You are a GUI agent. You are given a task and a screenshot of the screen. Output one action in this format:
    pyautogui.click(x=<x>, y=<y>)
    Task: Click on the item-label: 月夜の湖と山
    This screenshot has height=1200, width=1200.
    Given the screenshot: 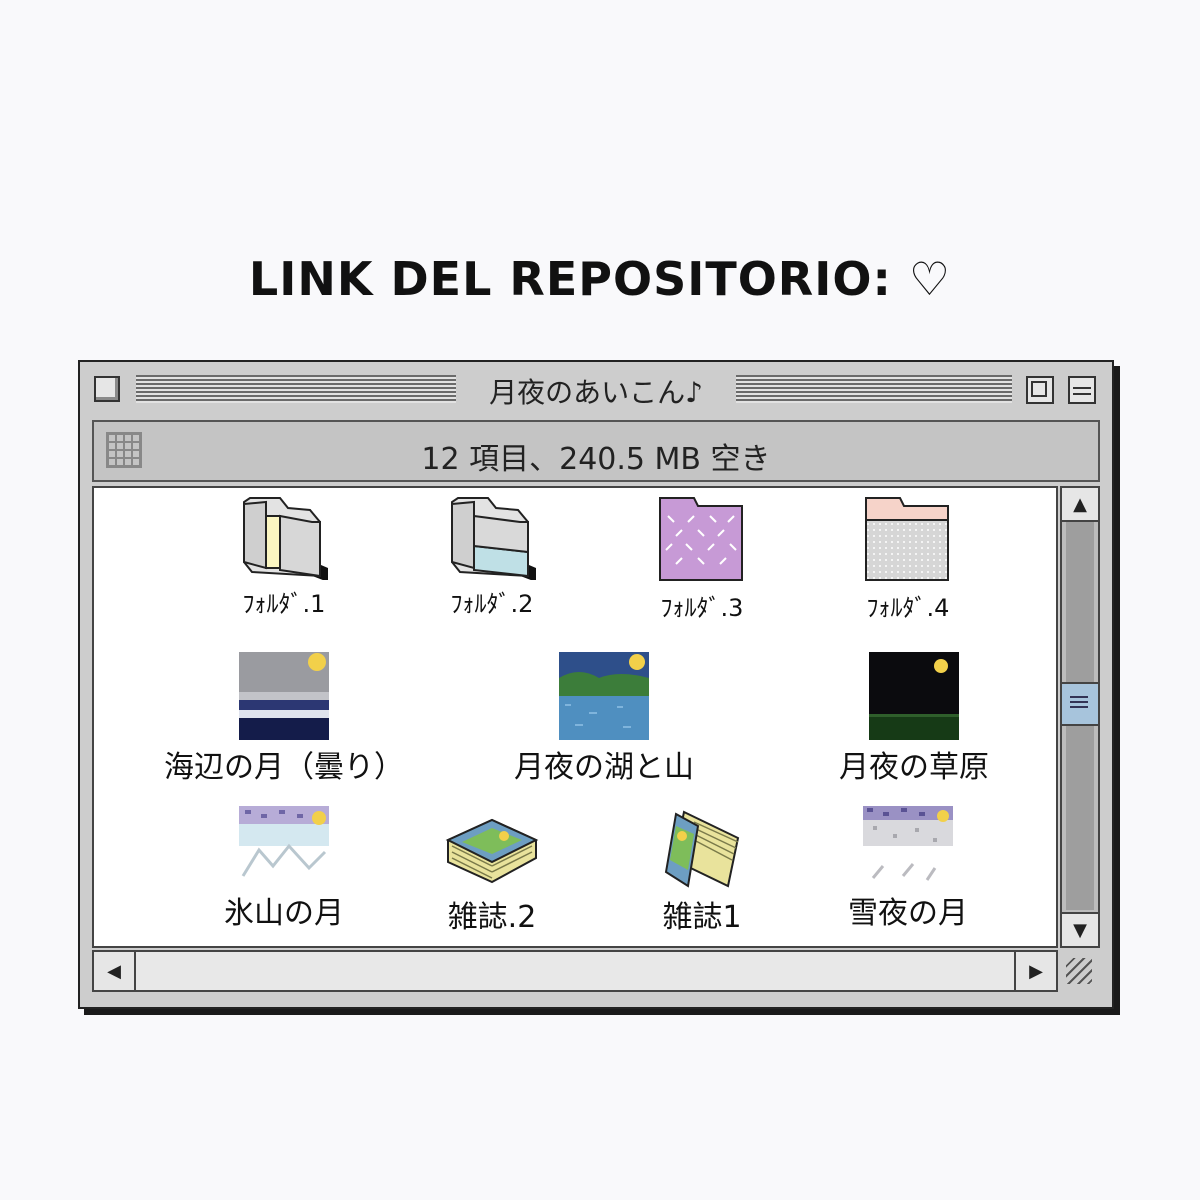 What is the action you would take?
    pyautogui.click(x=604, y=767)
    